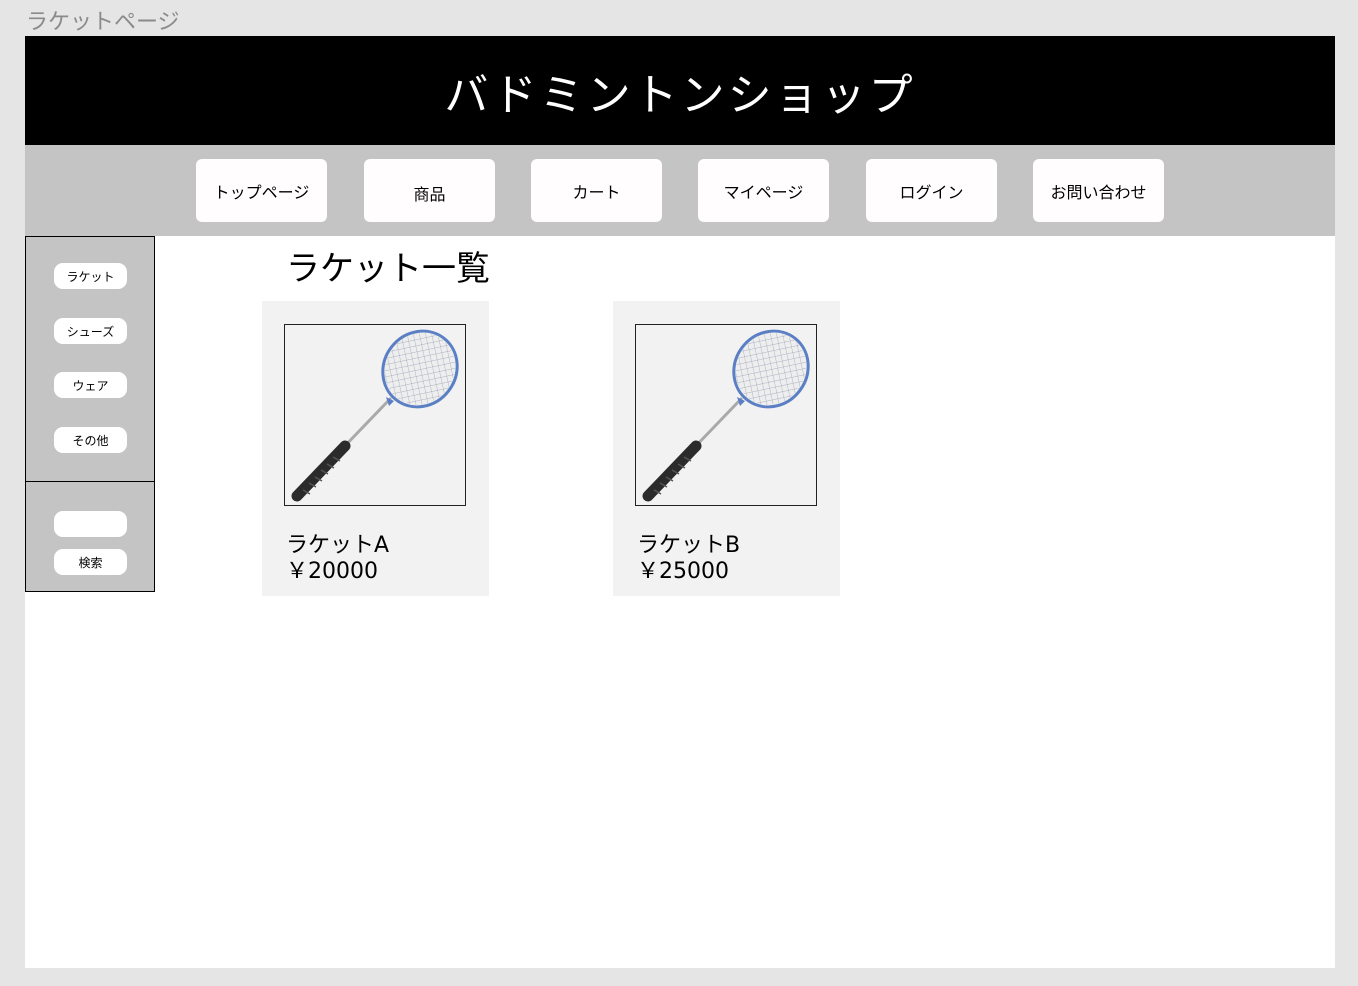 This screenshot has height=986, width=1358. I want to click on search-panel: 検索, so click(90, 536).